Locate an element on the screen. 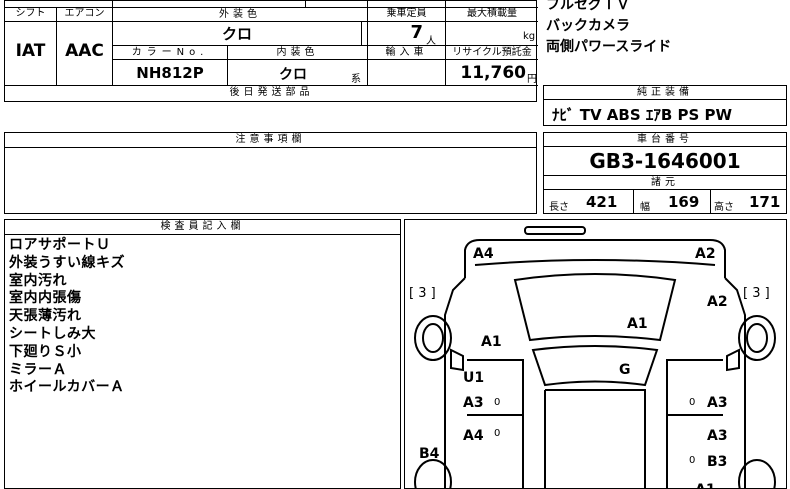 The image size is (790, 489). capacity-value: 7 is located at coordinates (416, 32).